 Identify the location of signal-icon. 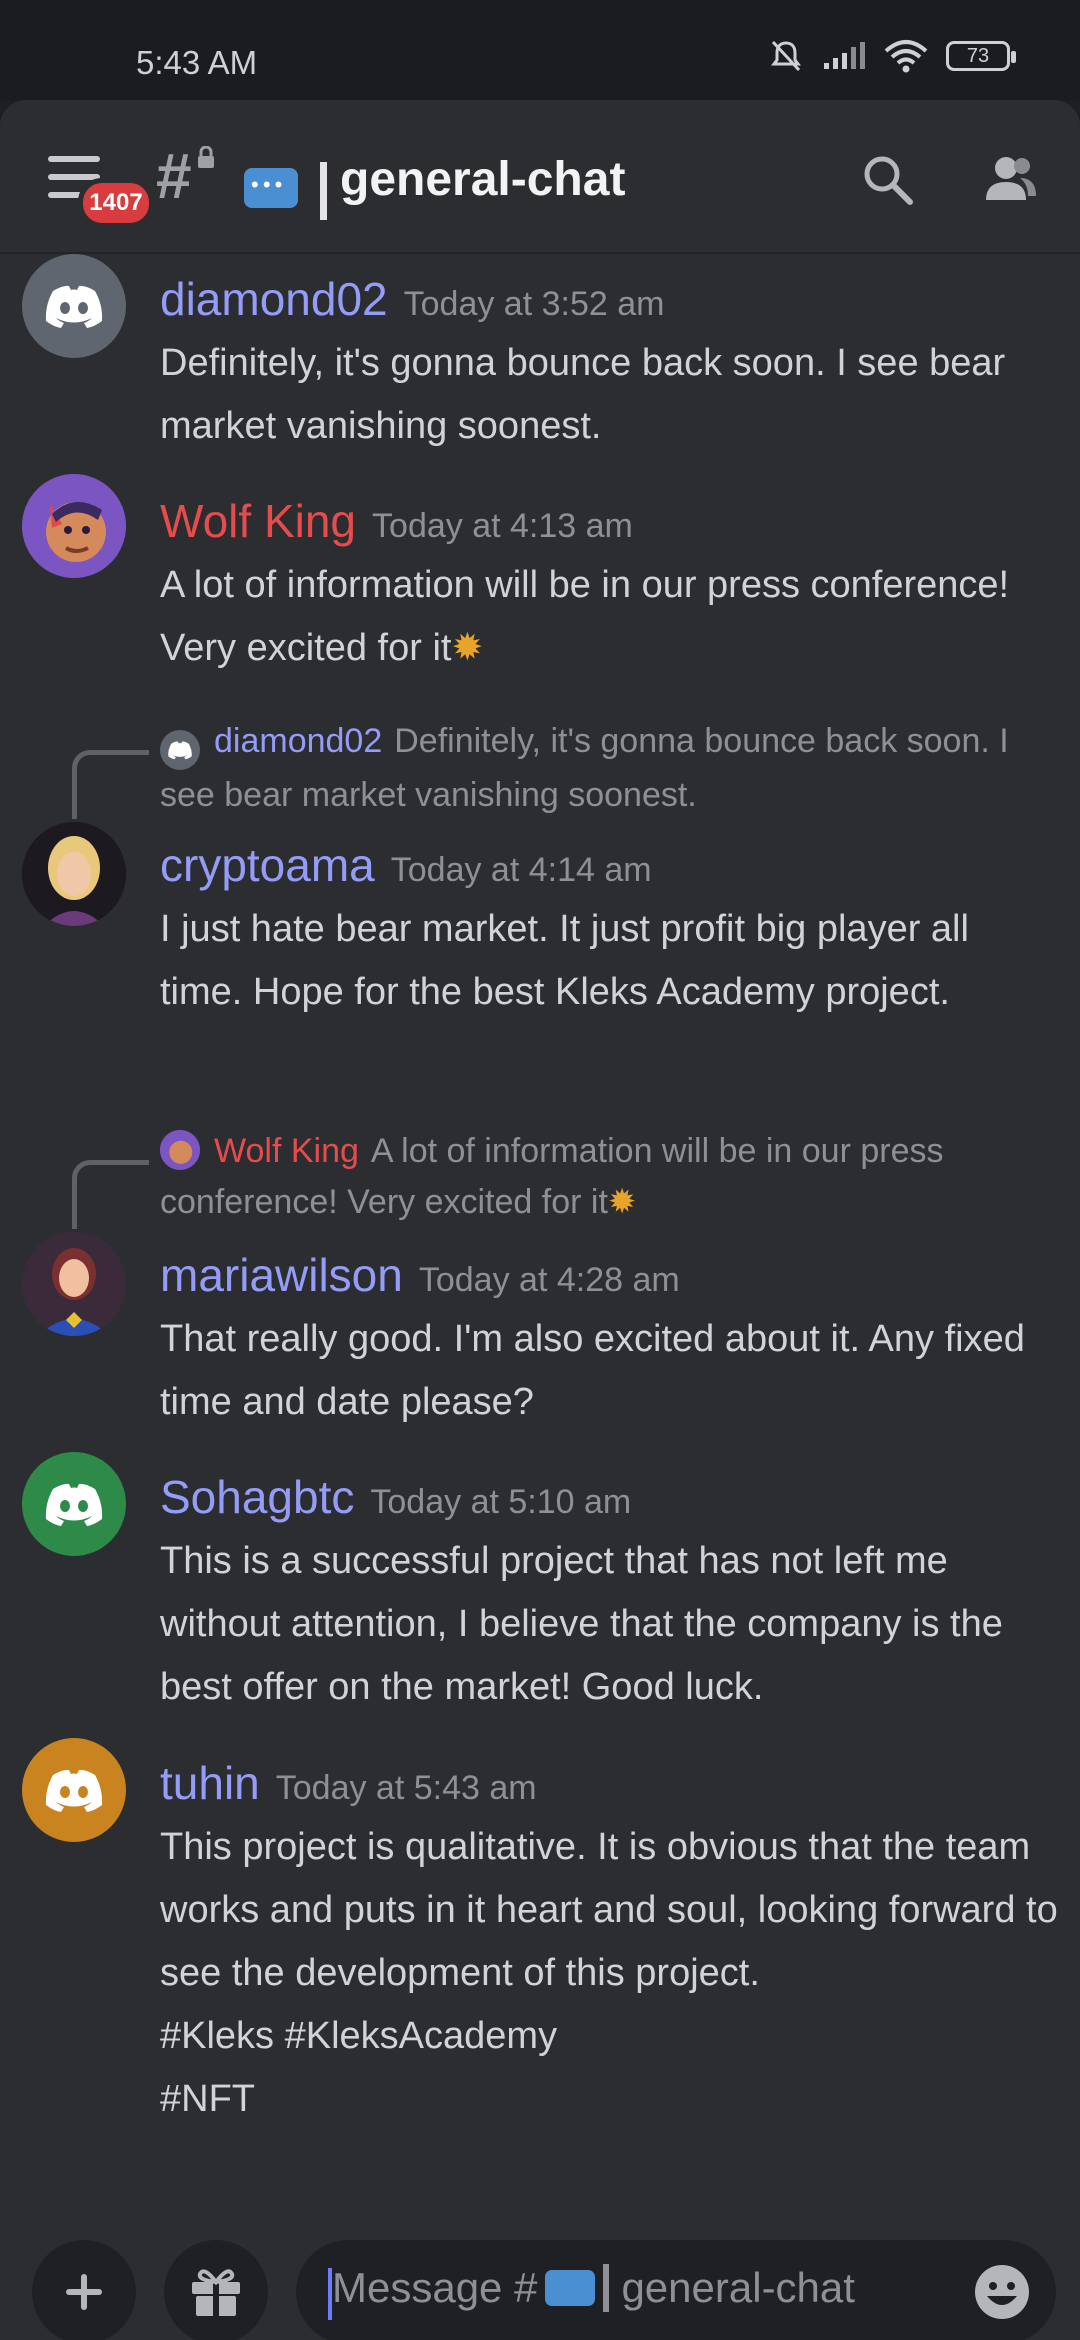
(844, 55).